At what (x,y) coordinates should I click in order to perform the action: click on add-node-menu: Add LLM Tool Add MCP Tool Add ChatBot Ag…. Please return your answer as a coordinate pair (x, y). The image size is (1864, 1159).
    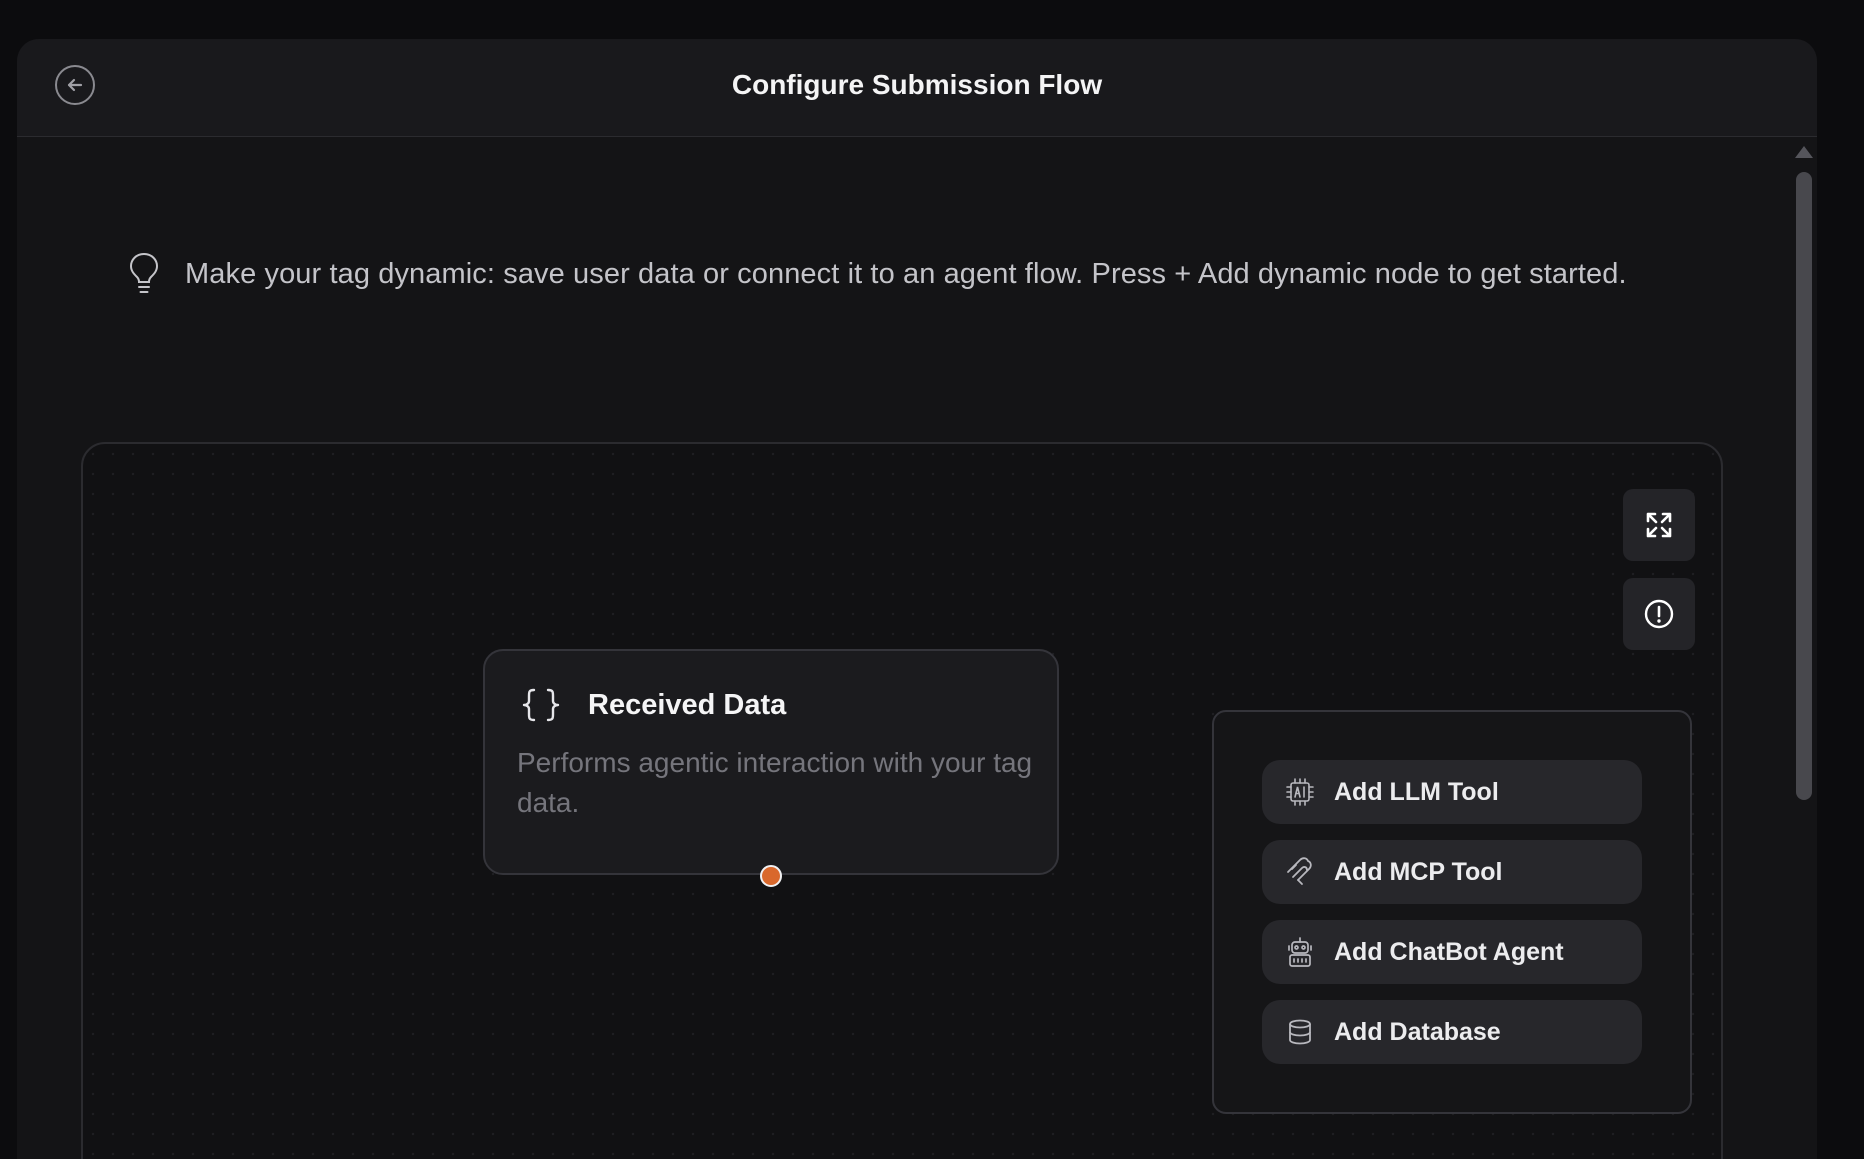
    Looking at the image, I should click on (1452, 912).